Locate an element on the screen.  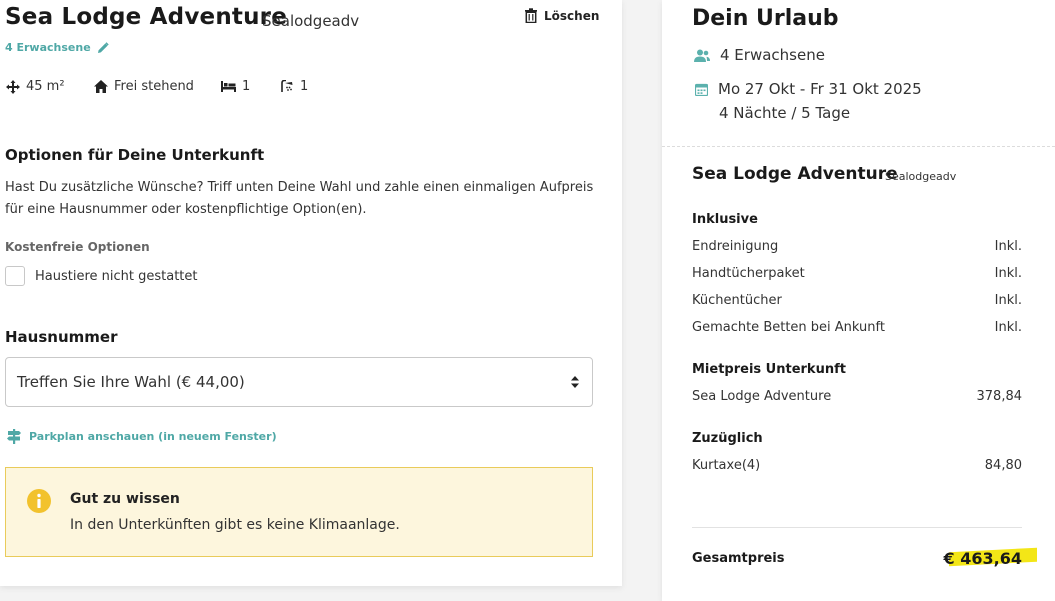
list-item: Handtücherpaket is located at coordinates (748, 273).